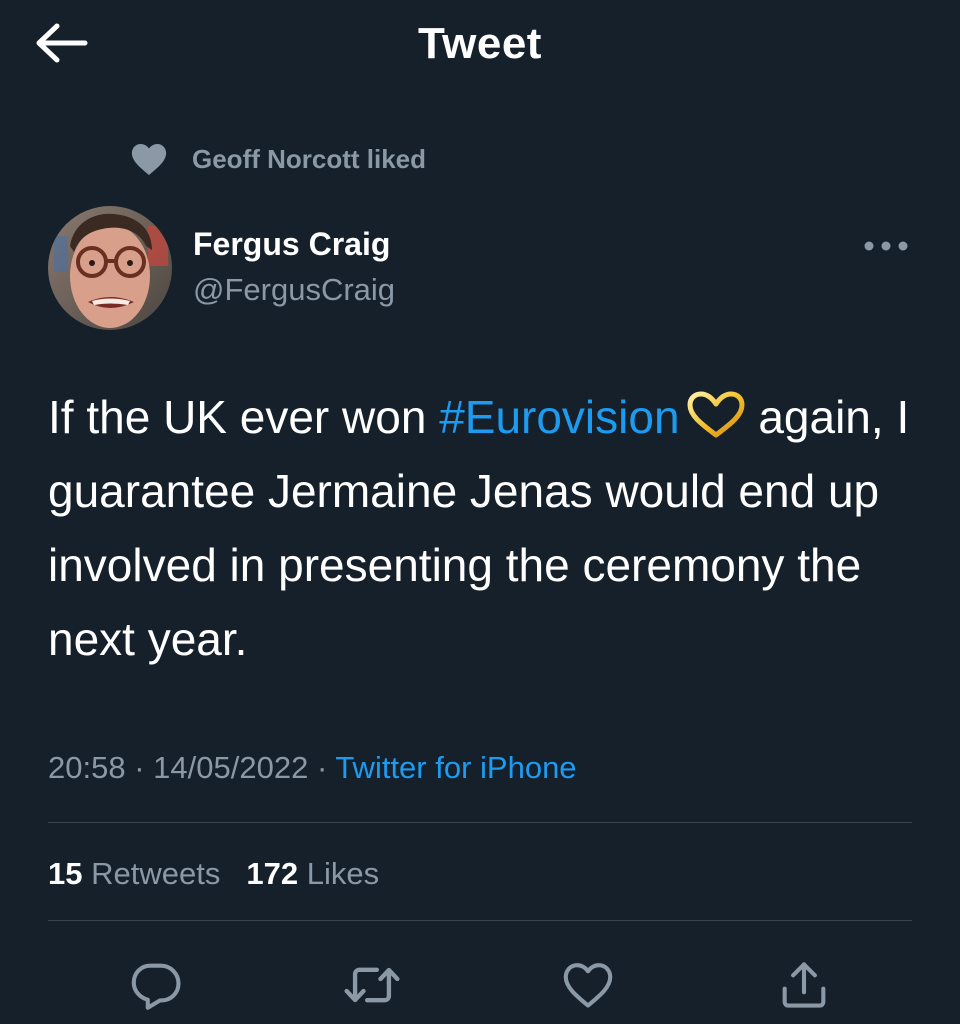  I want to click on reply-button, so click(156, 985).